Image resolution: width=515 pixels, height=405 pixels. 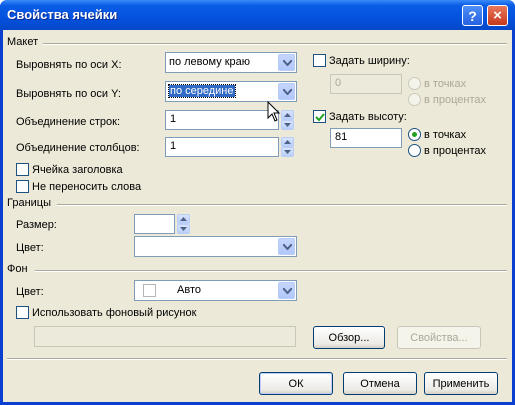 What do you see at coordinates (414, 83) in the screenshot?
I see `width-points-radio` at bounding box center [414, 83].